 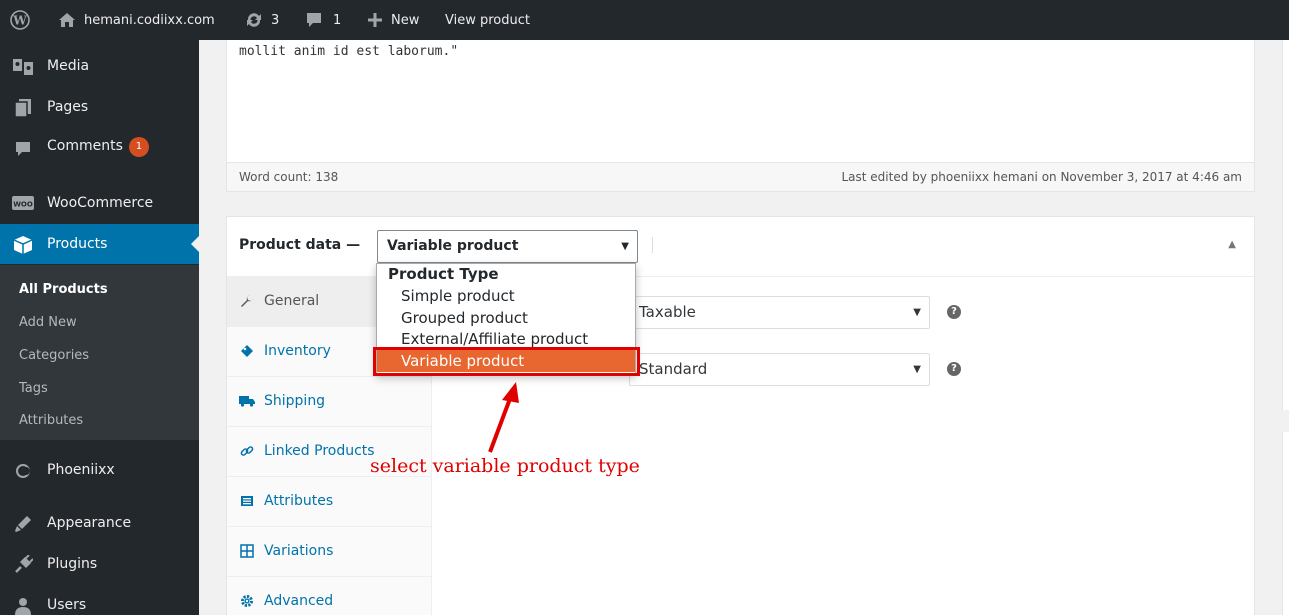 What do you see at coordinates (23, 67) in the screenshot?
I see `media-icon` at bounding box center [23, 67].